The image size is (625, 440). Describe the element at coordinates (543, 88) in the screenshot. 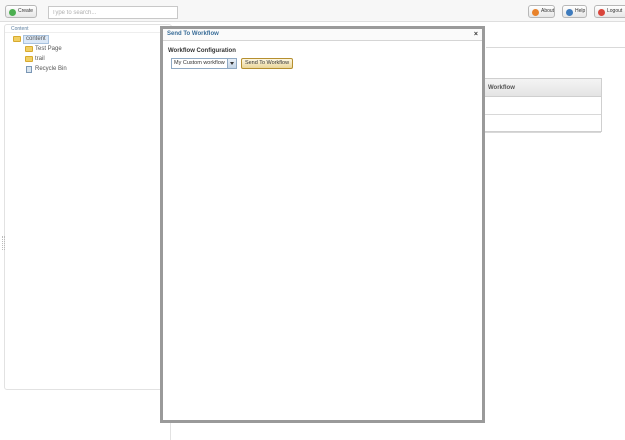

I see `workflow-column-header: Workflow` at that location.